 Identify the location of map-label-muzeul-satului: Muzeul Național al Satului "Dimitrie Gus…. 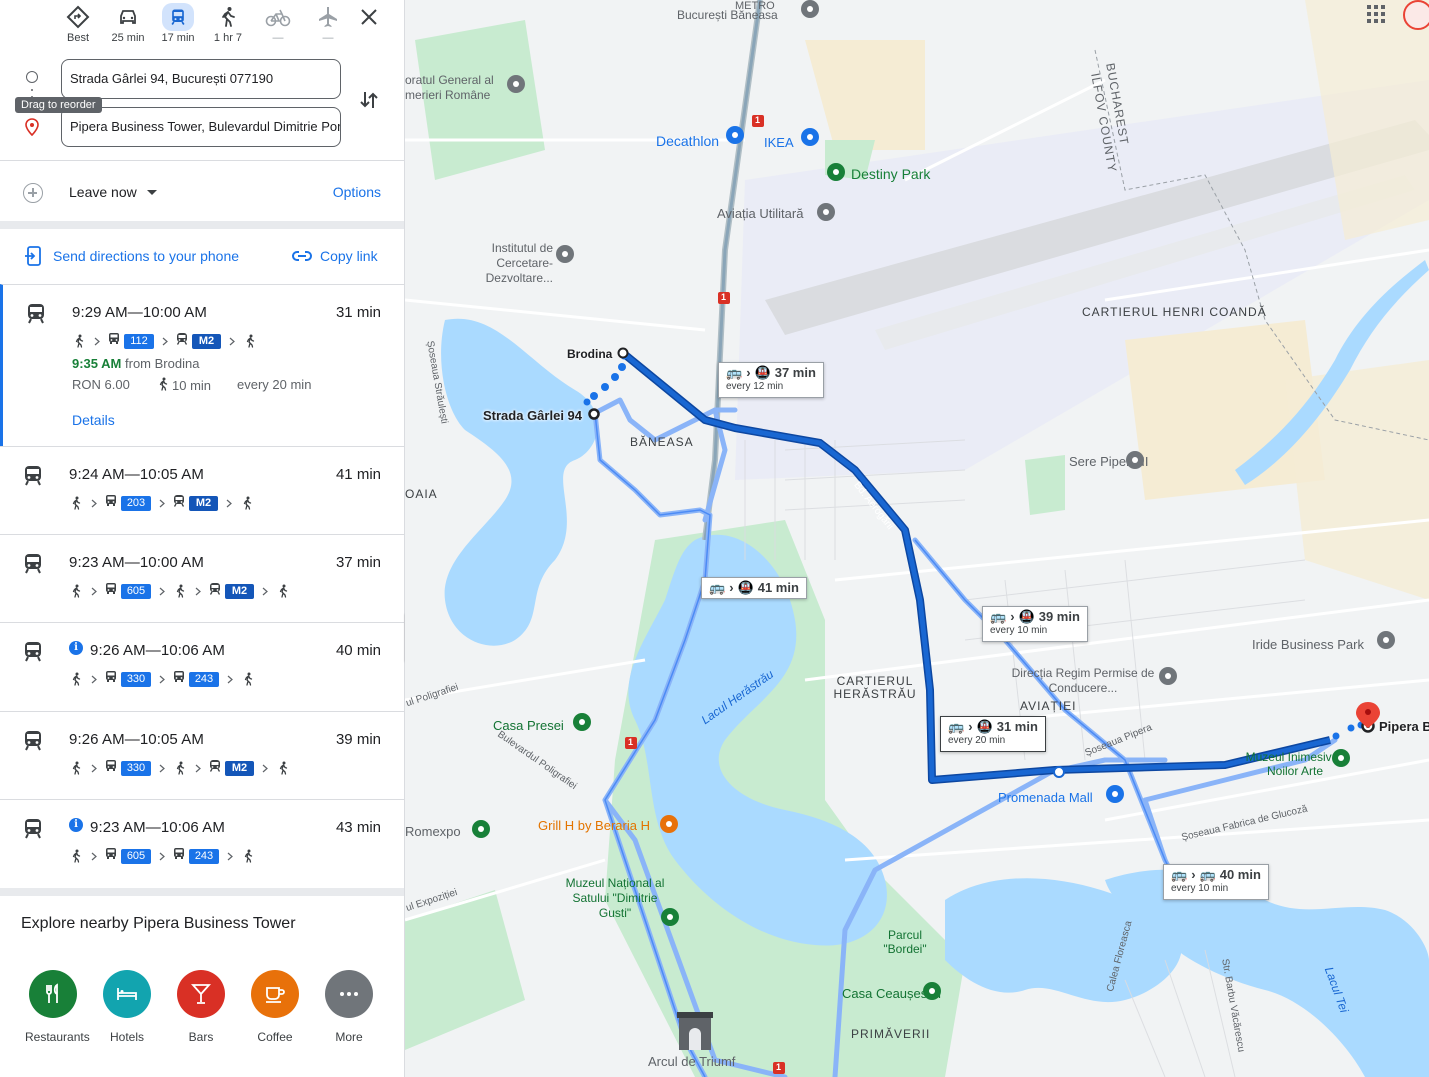
(615, 898).